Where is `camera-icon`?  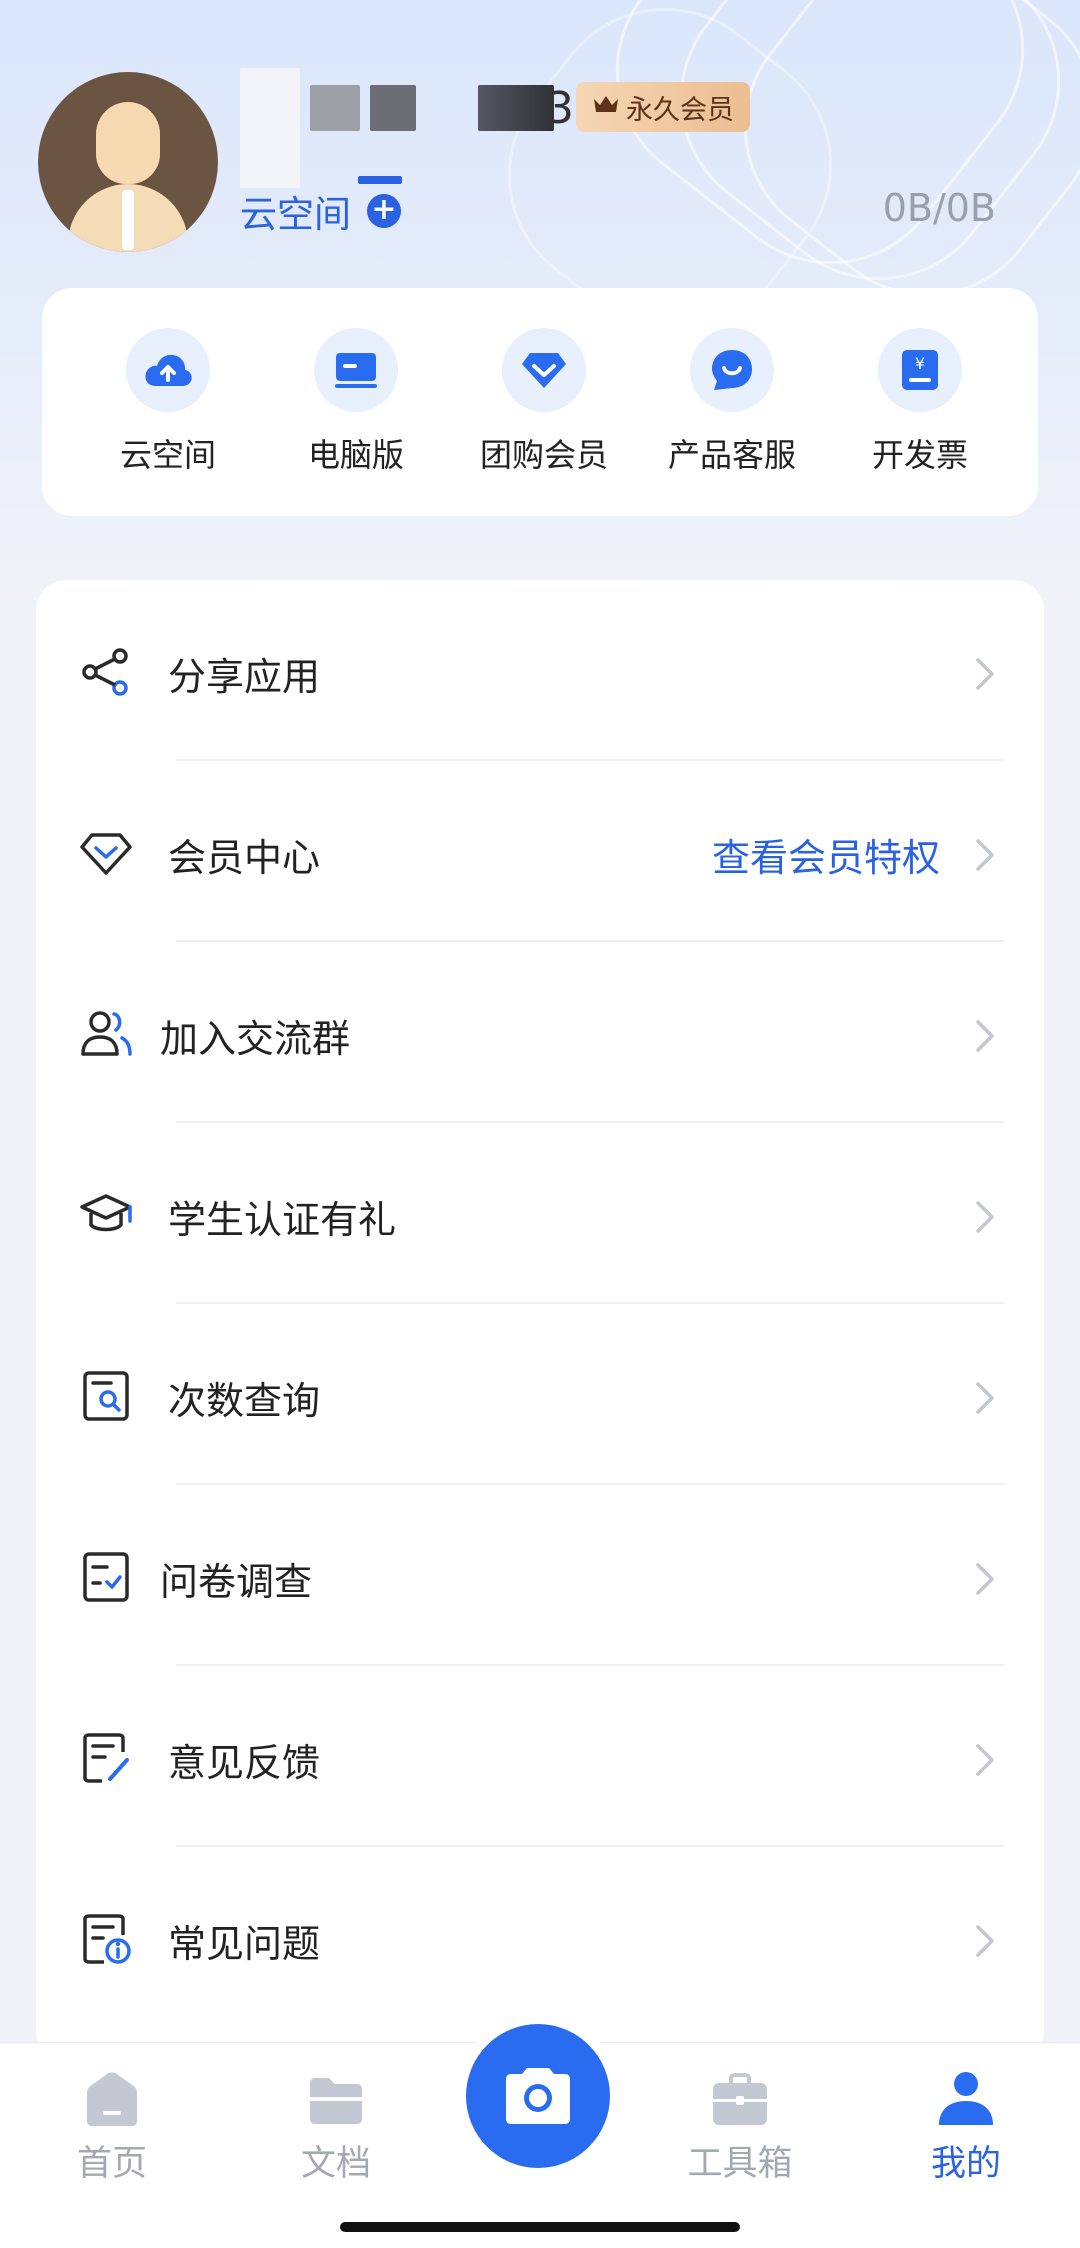
camera-icon is located at coordinates (538, 2096).